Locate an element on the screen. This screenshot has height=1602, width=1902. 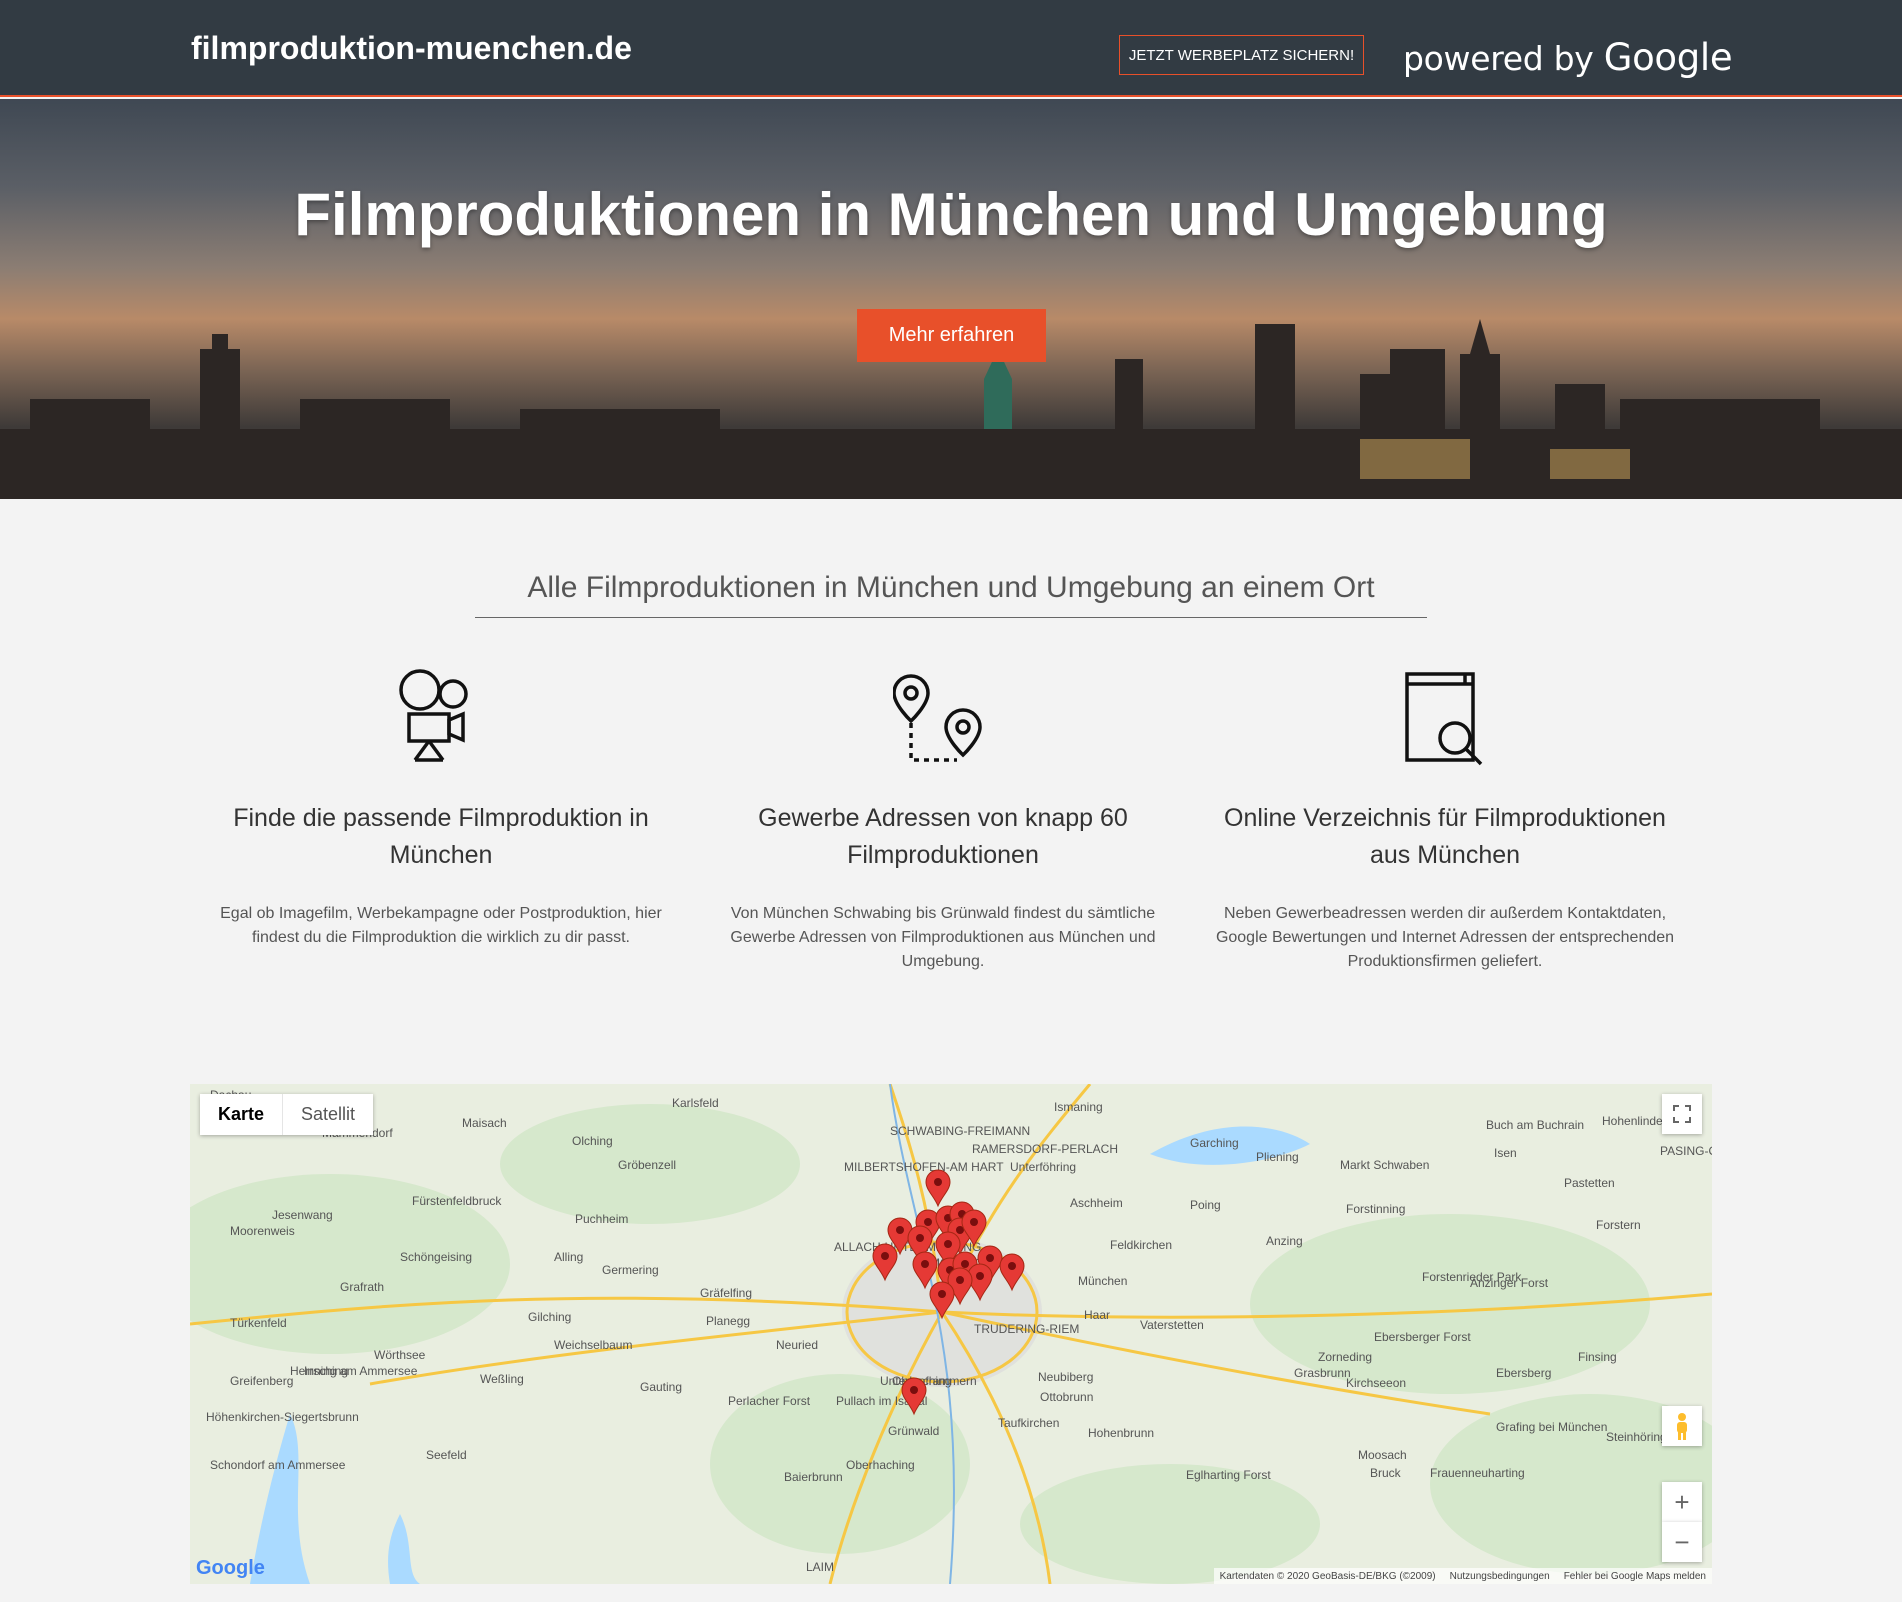
hero-title: Filmproduktionen in München und Umgebung is located at coordinates (951, 214).